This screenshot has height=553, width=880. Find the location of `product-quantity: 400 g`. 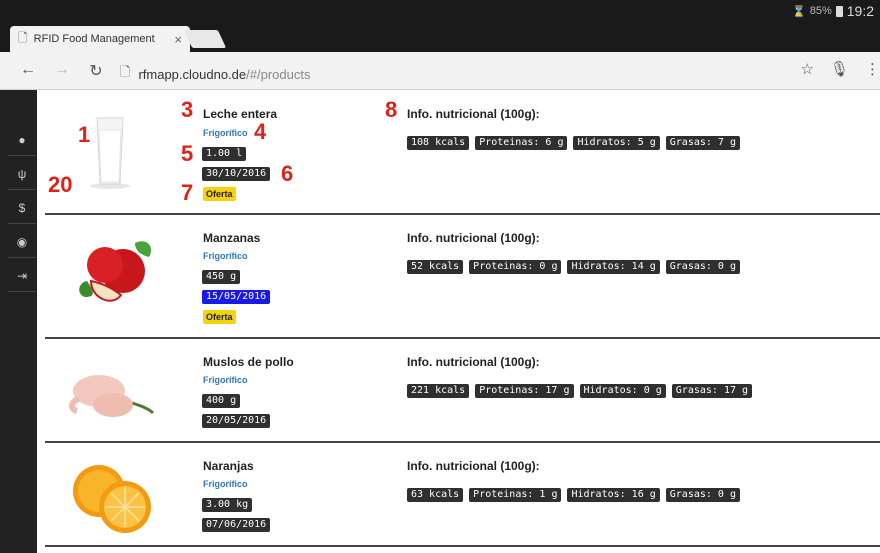

product-quantity: 400 g is located at coordinates (221, 401).